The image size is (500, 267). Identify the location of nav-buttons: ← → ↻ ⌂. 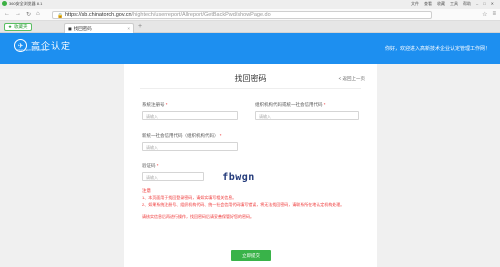
(22, 14).